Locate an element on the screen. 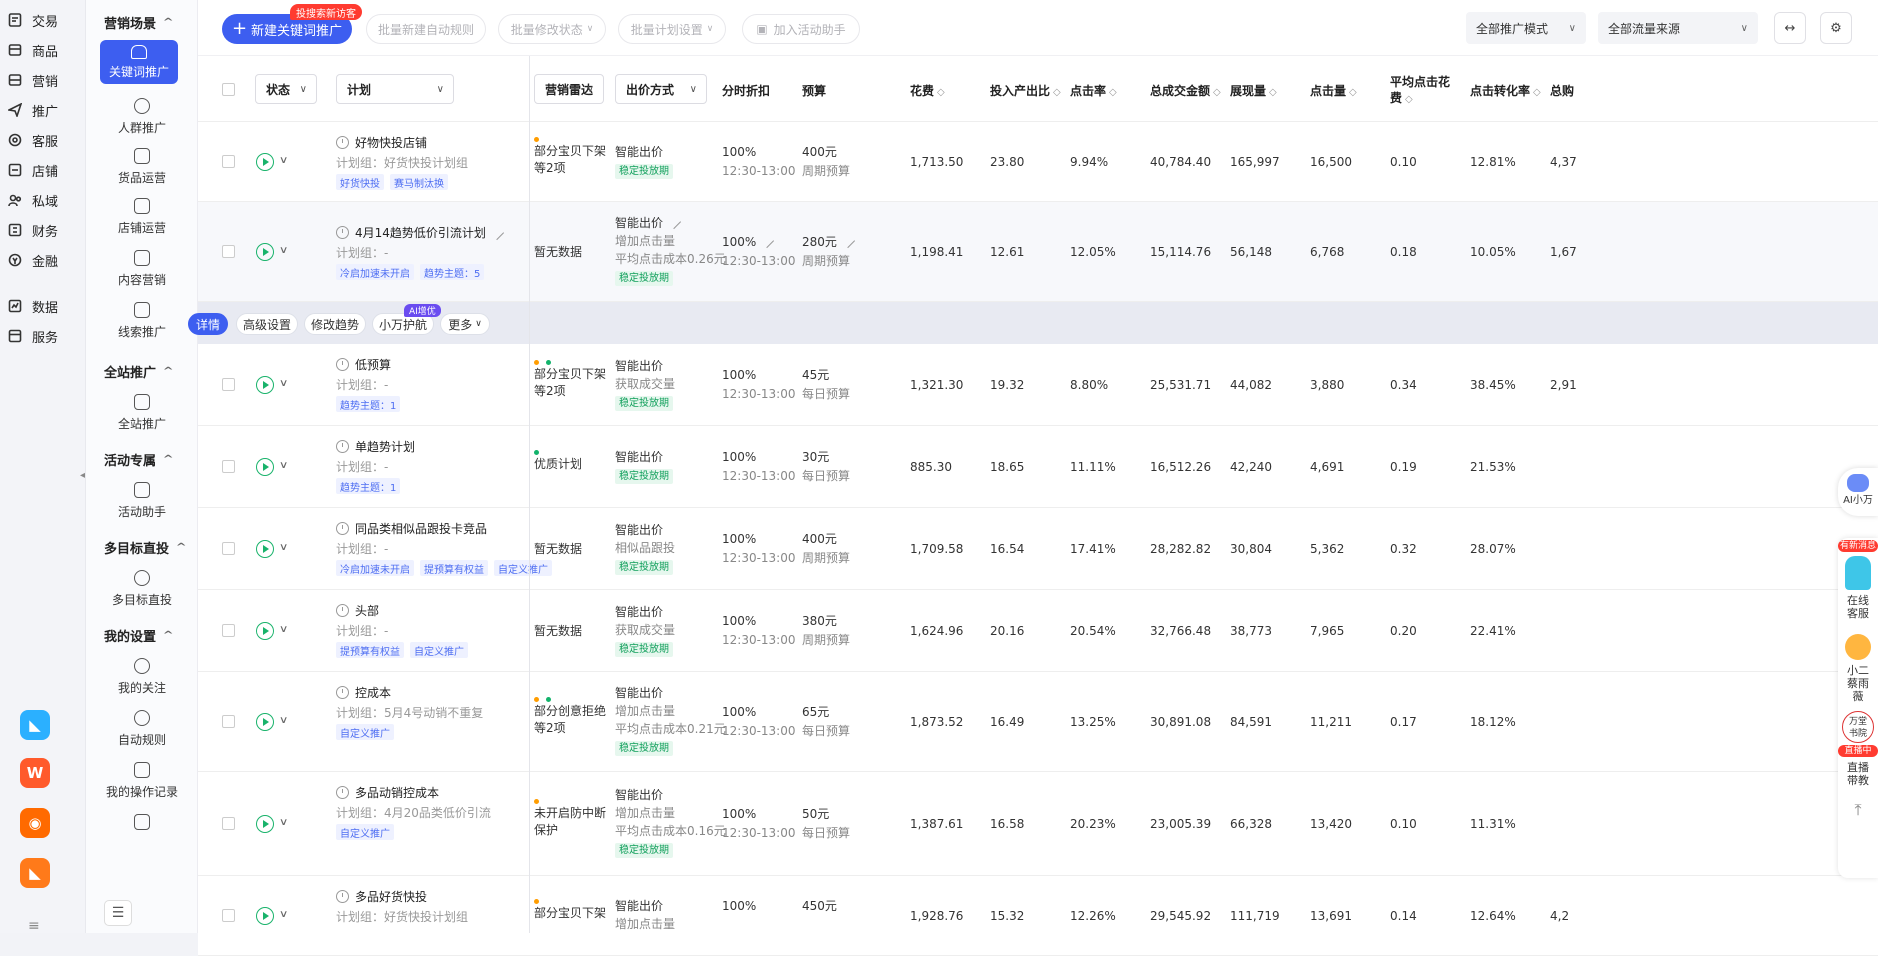  advanced-settings-button: 高级设置 is located at coordinates (267, 324).